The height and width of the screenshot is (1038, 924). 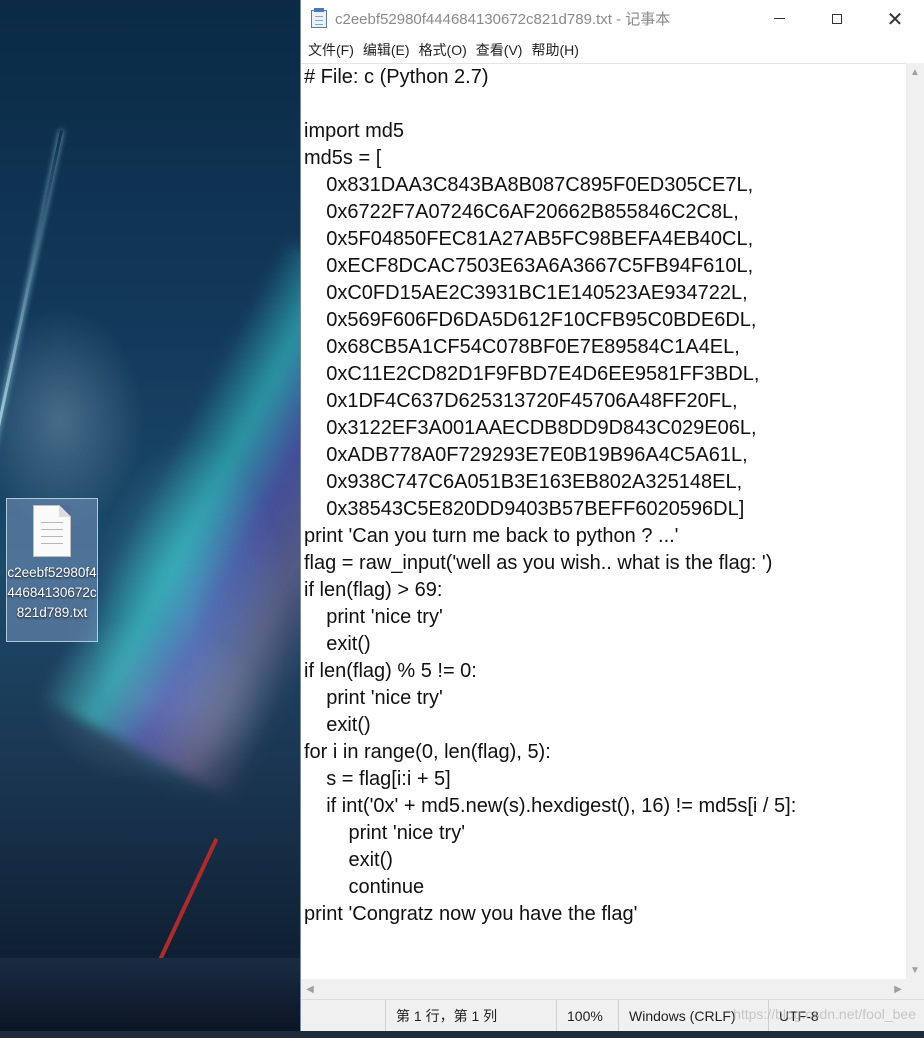 I want to click on editor-line: # File: c (Python 2.7), so click(x=396, y=77).